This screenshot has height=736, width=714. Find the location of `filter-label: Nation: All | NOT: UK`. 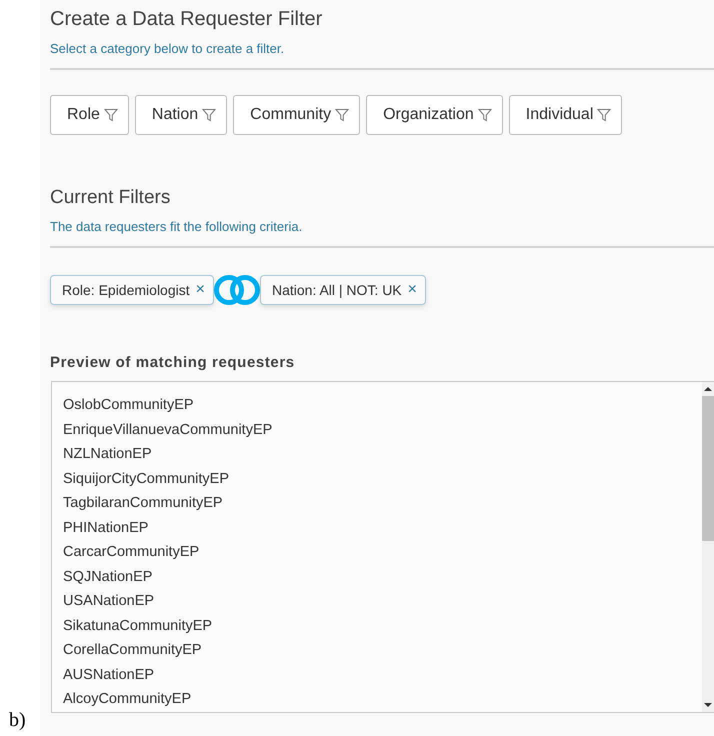

filter-label: Nation: All | NOT: UK is located at coordinates (337, 290).